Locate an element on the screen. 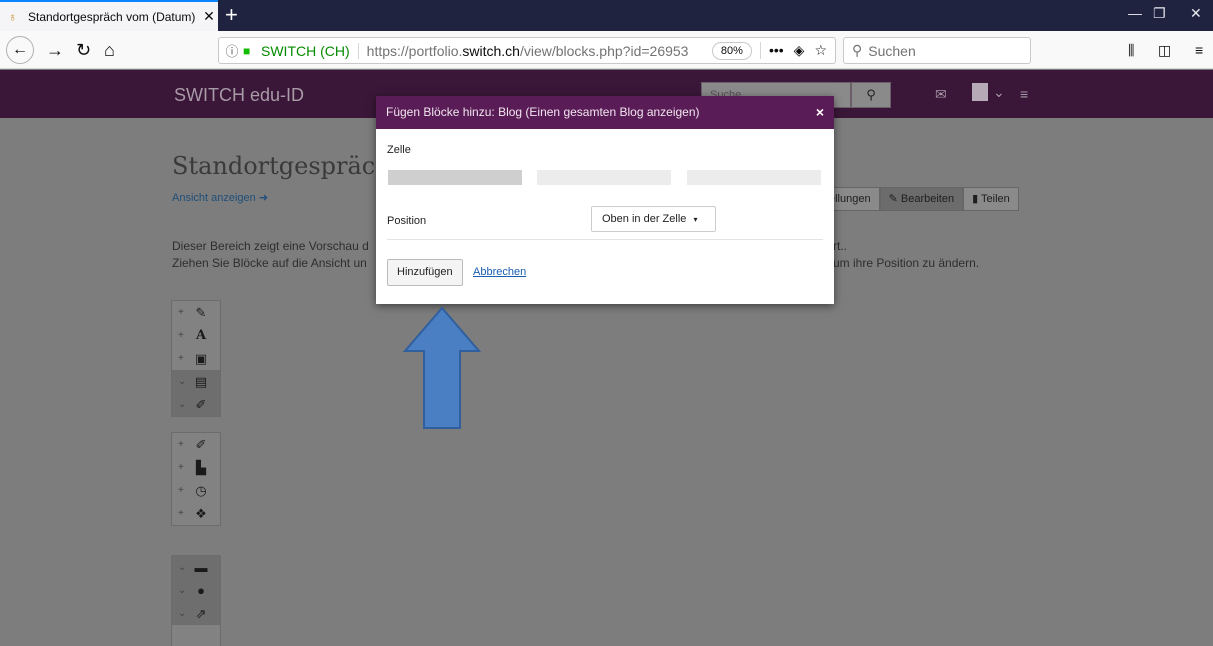  site-brand: SWITCH edu-ID is located at coordinates (239, 95).